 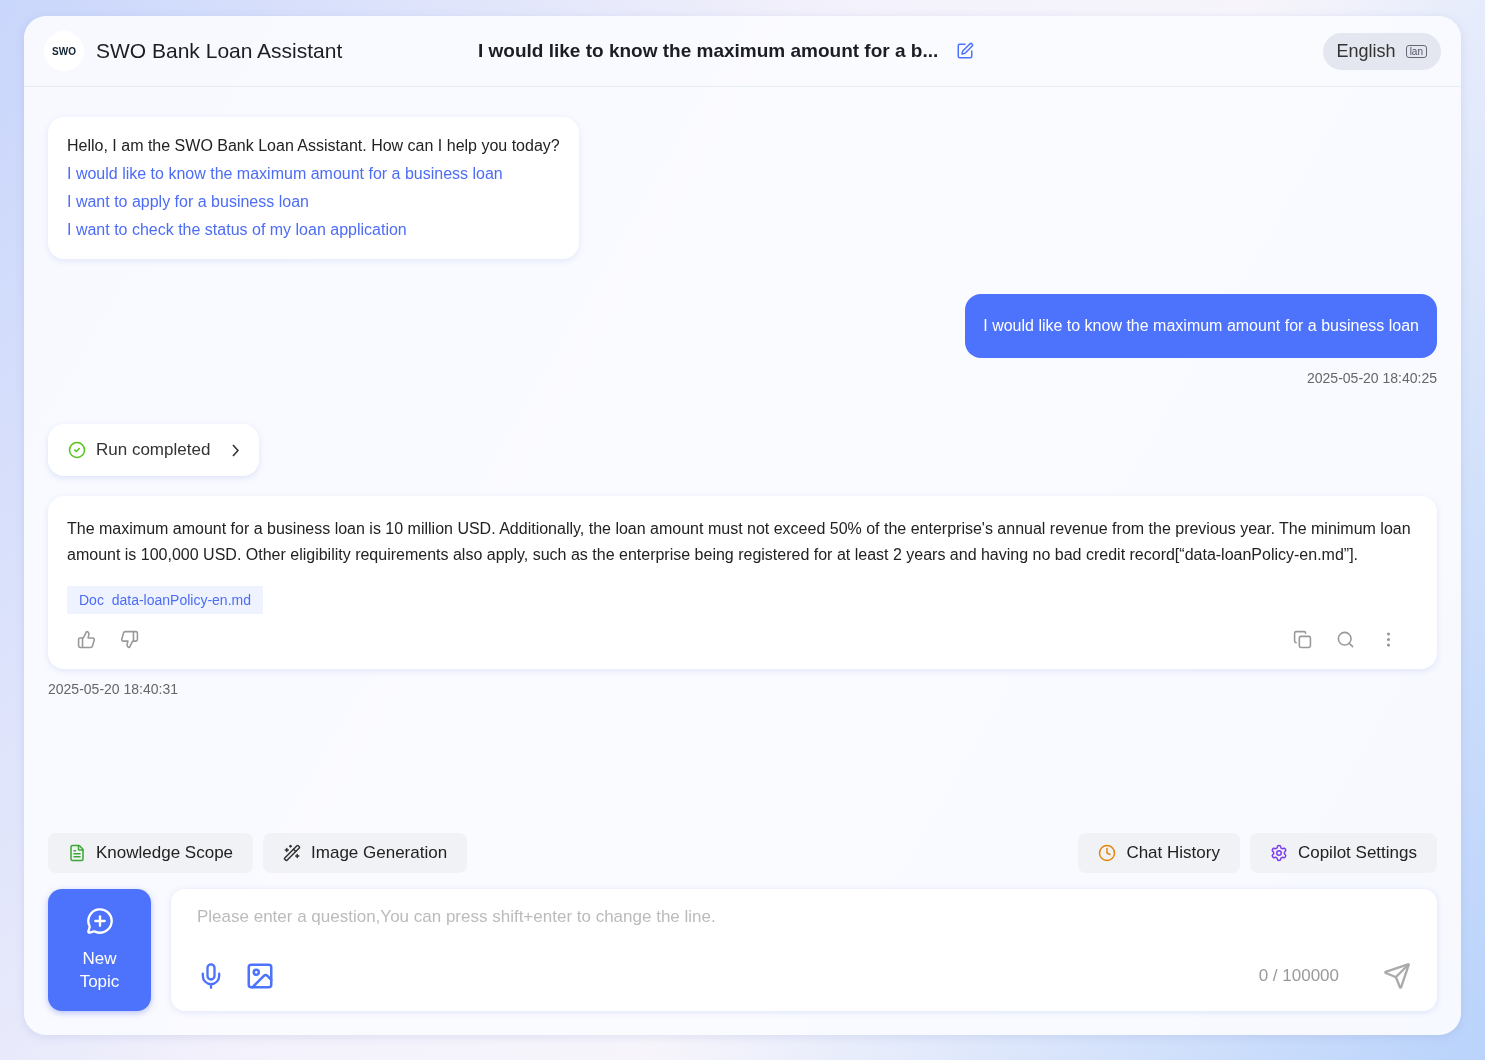 I want to click on tool-button: Chat History, so click(x=1159, y=853).